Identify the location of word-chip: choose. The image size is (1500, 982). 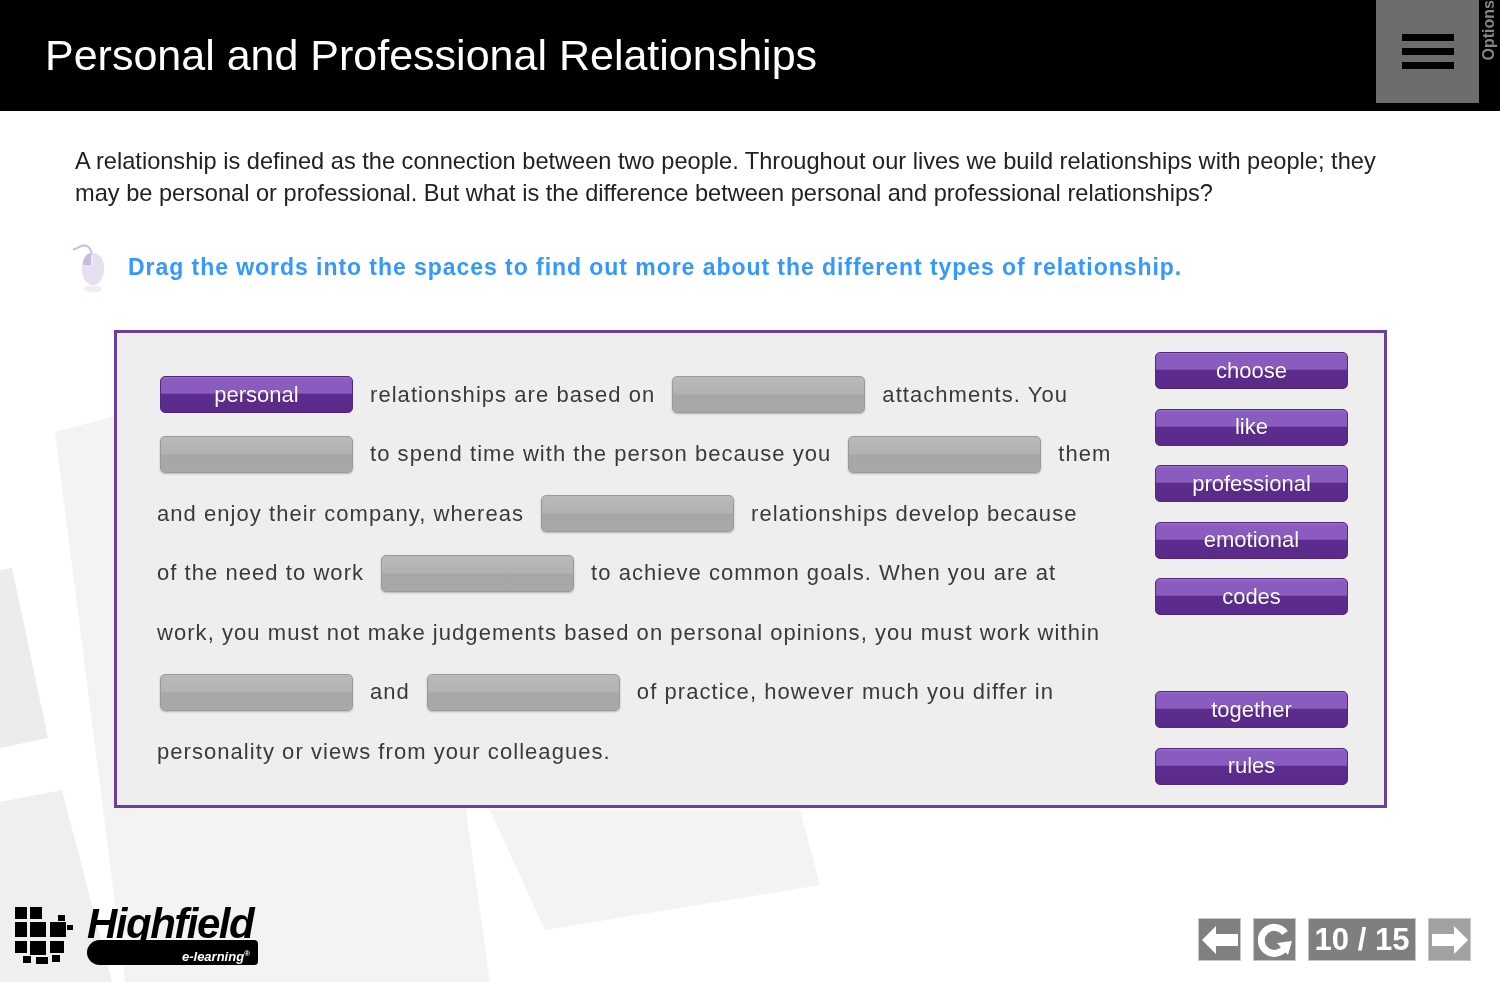
(1251, 370).